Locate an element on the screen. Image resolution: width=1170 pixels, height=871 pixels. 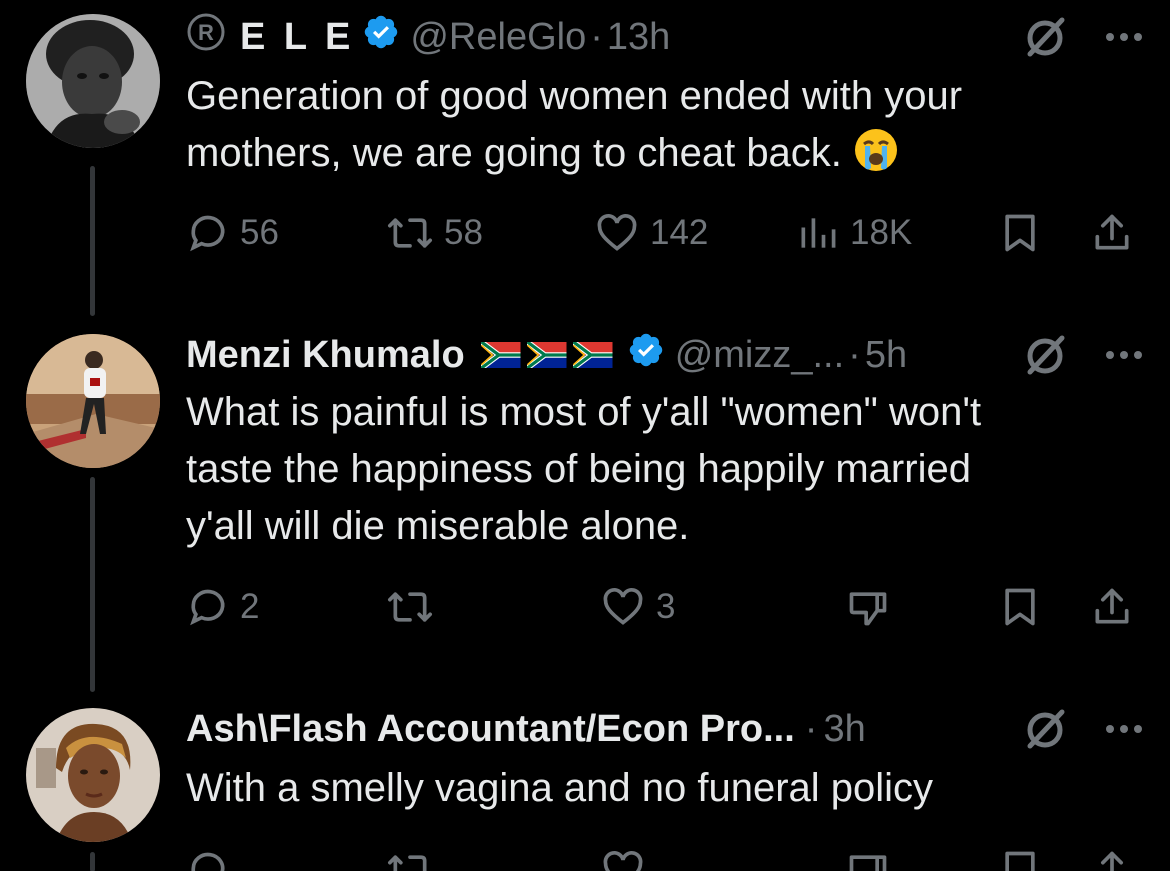
tweet-actions is located at coordinates (661, 859).